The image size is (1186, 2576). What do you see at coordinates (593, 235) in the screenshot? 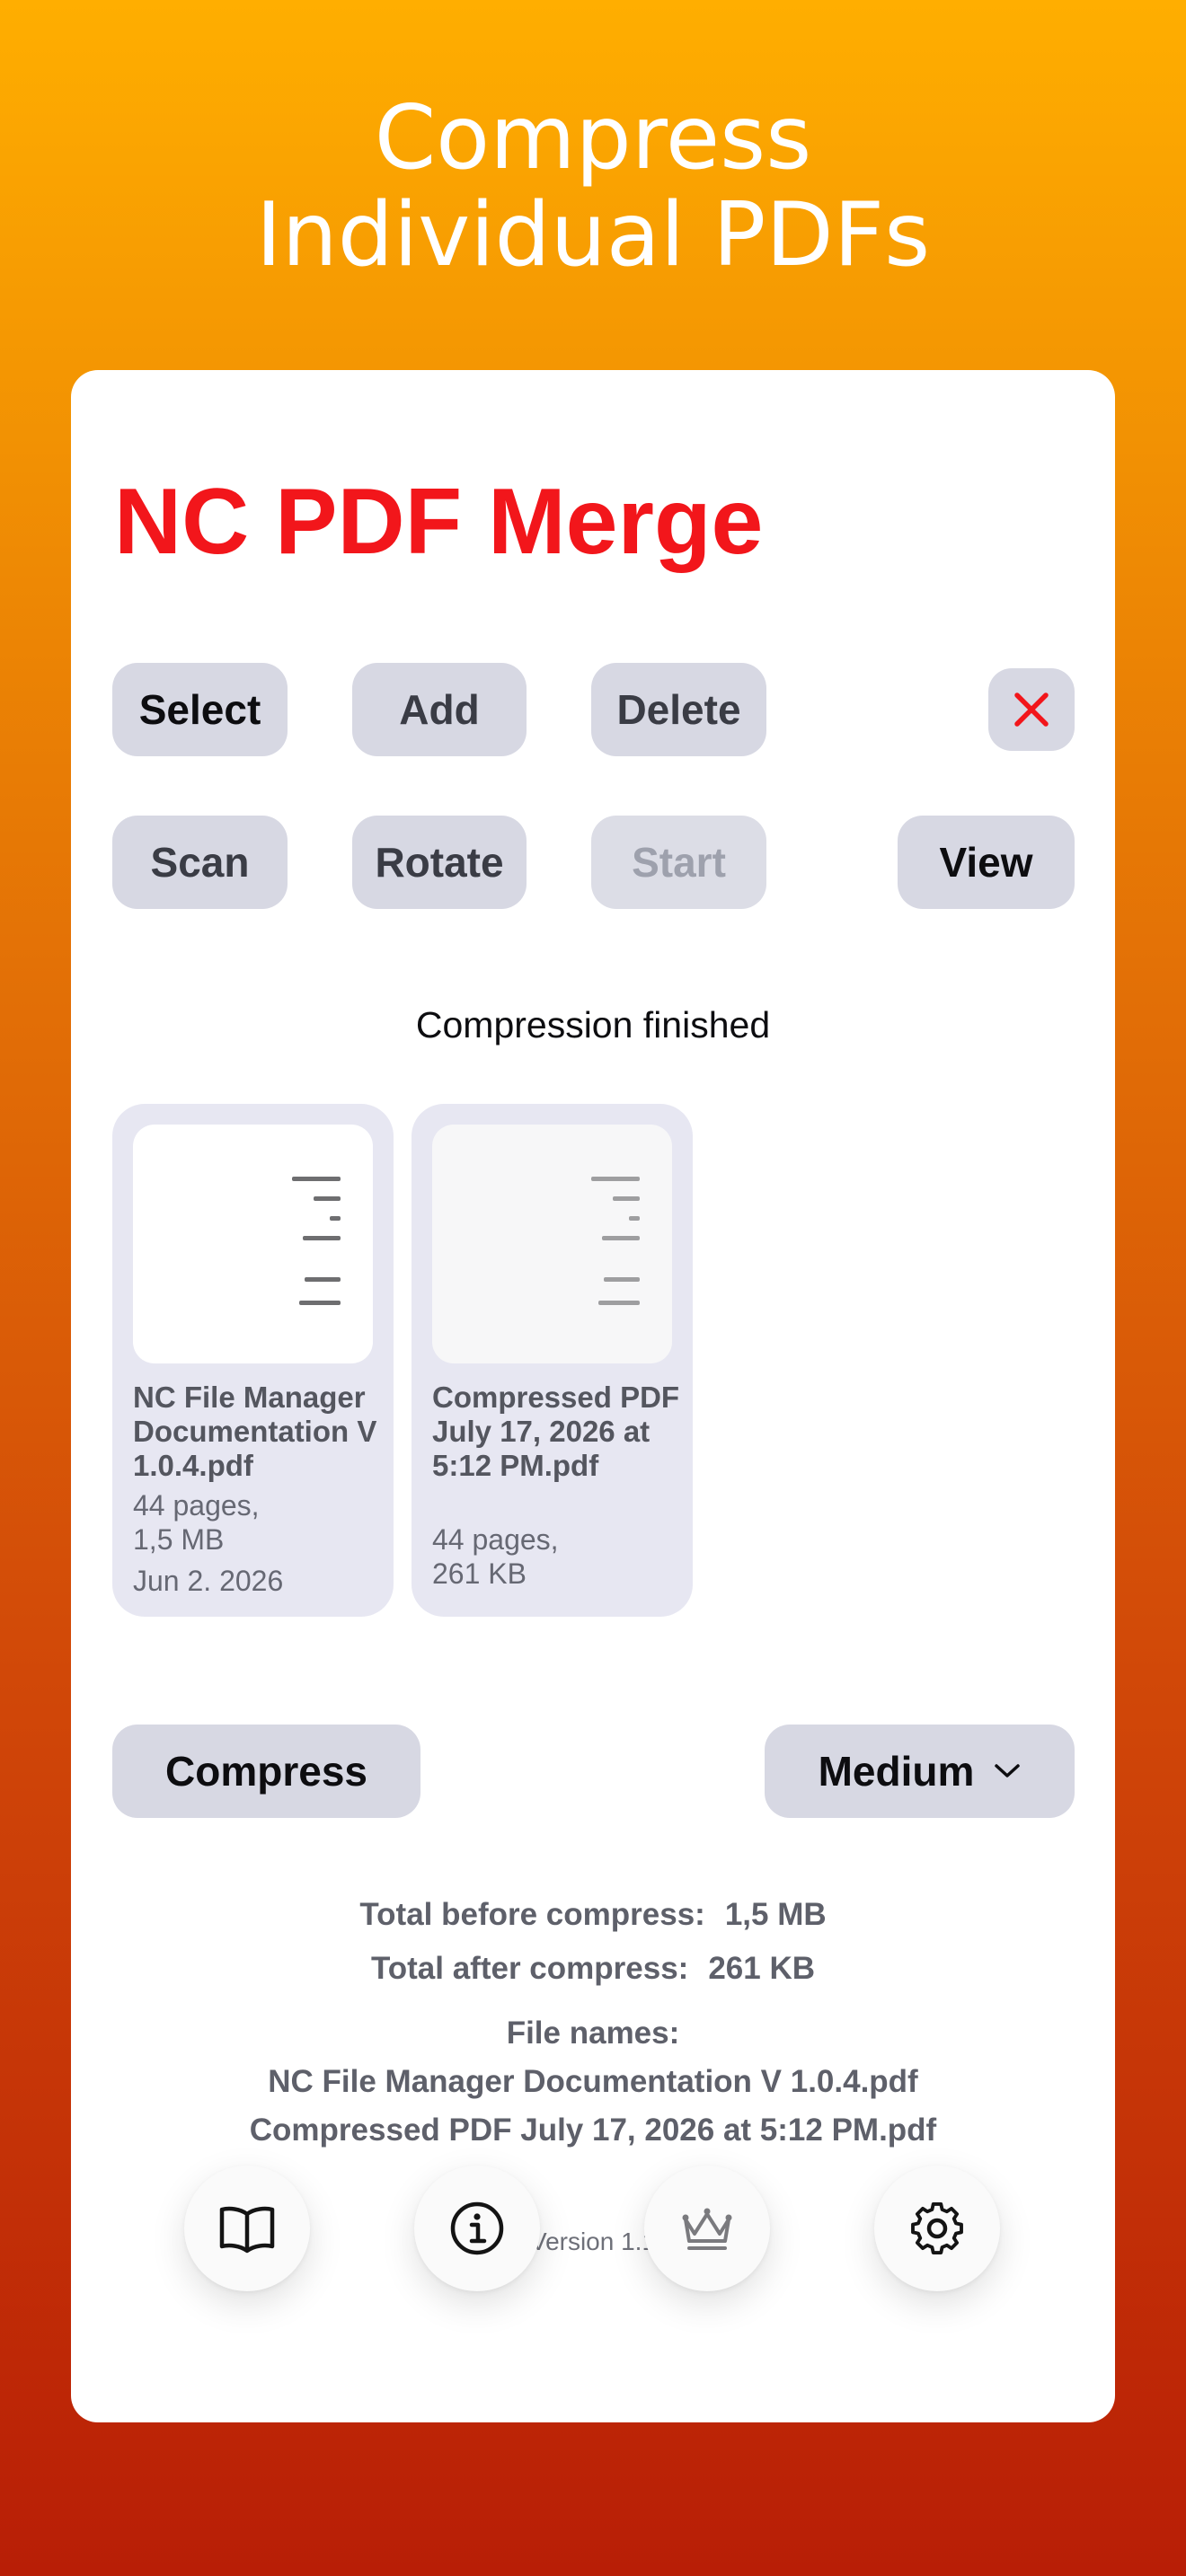
I see `headline-line-2: Individual PDFs` at bounding box center [593, 235].